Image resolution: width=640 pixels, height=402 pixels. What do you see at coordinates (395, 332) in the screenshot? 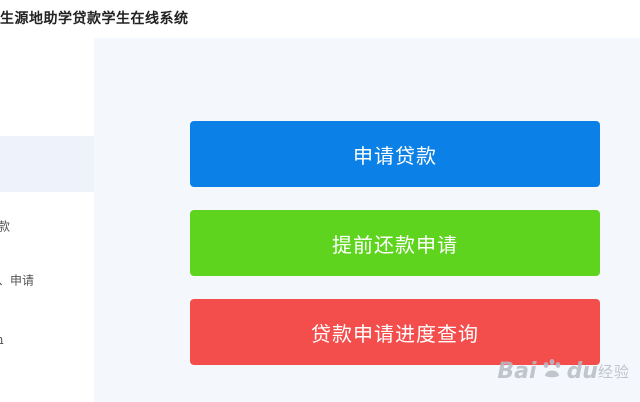
I see `application-progress-button: 贷款申请进度查询` at bounding box center [395, 332].